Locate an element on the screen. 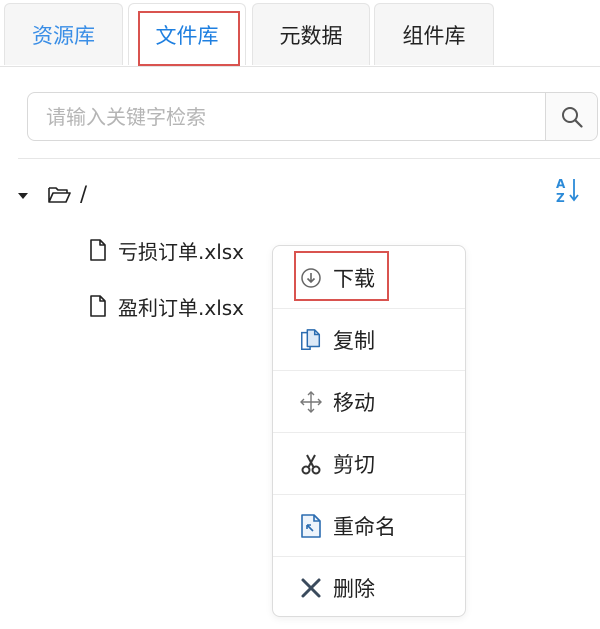 The width and height of the screenshot is (600, 629). svg-text: A is located at coordinates (561, 184).